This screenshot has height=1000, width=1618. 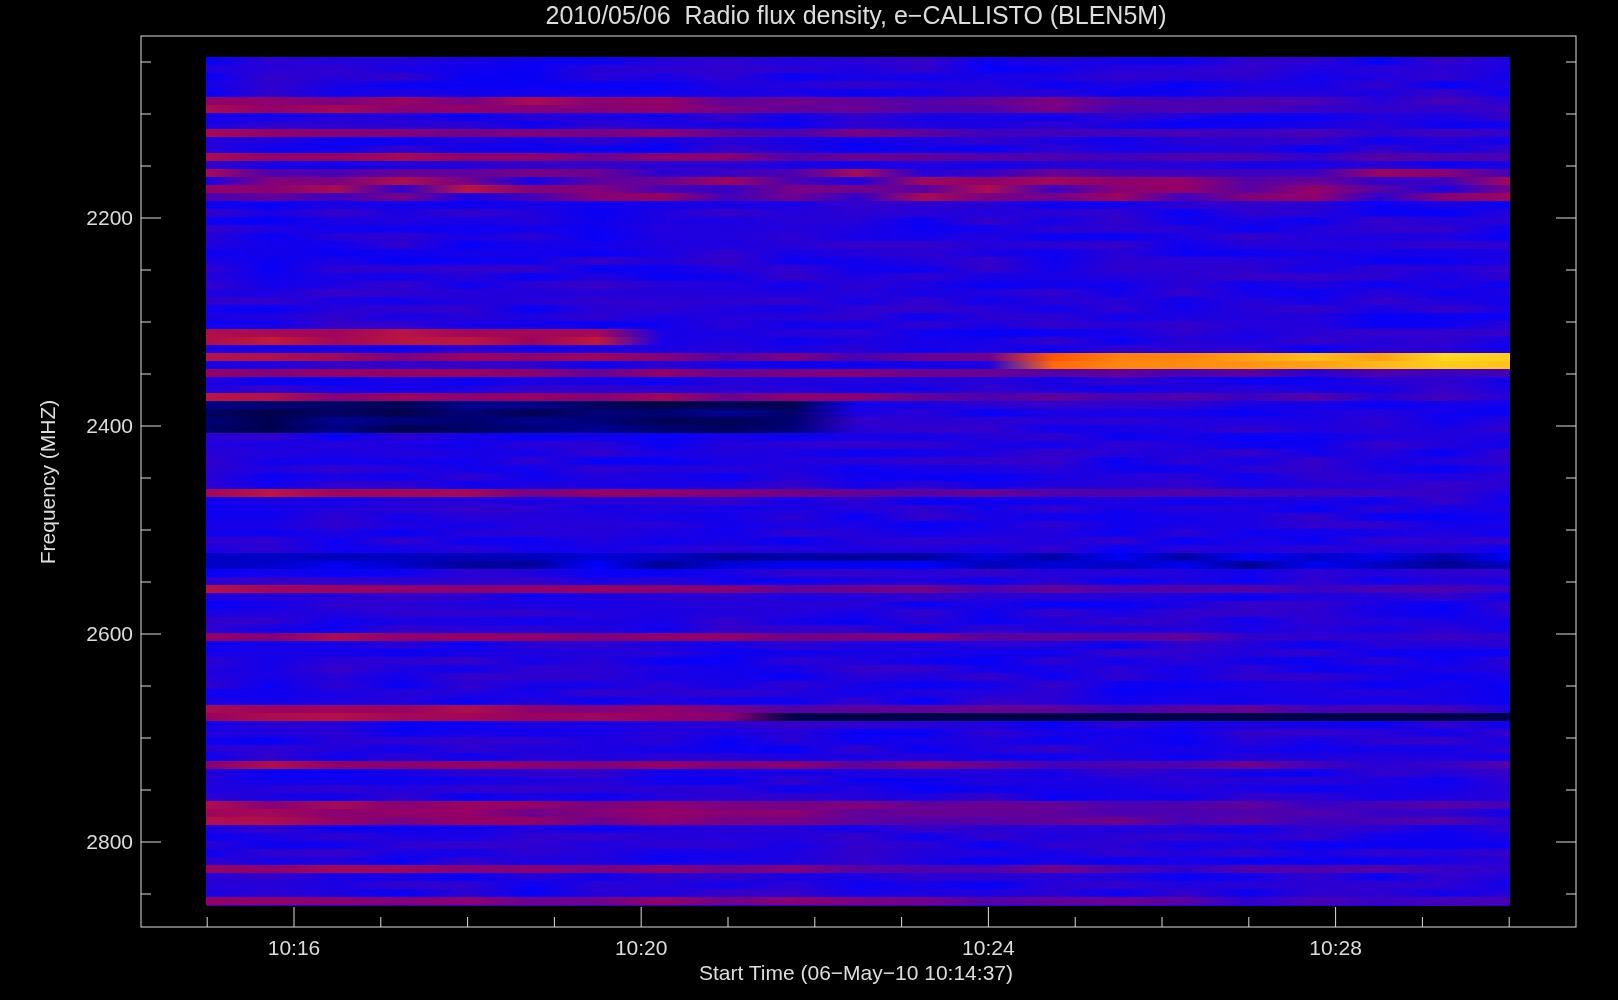 What do you see at coordinates (109, 425) in the screenshot?
I see `y-tick-label: 2400` at bounding box center [109, 425].